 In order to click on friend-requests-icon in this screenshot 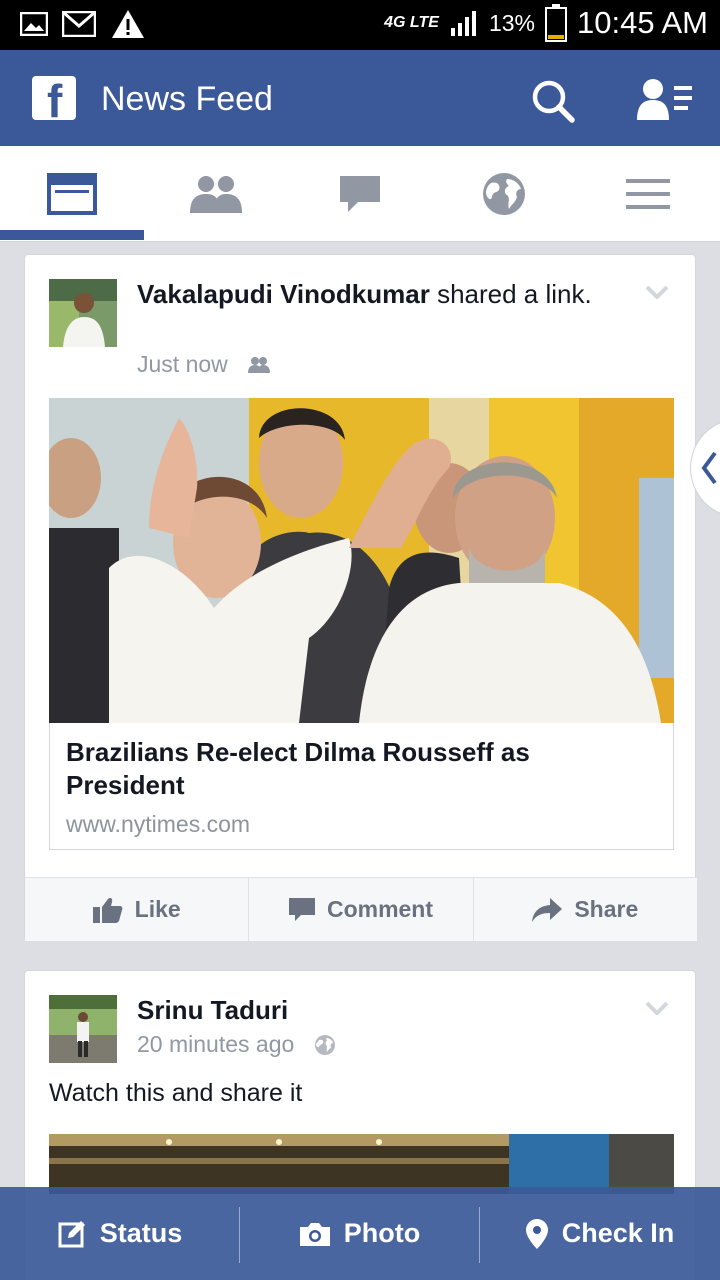, I will do `click(665, 100)`.